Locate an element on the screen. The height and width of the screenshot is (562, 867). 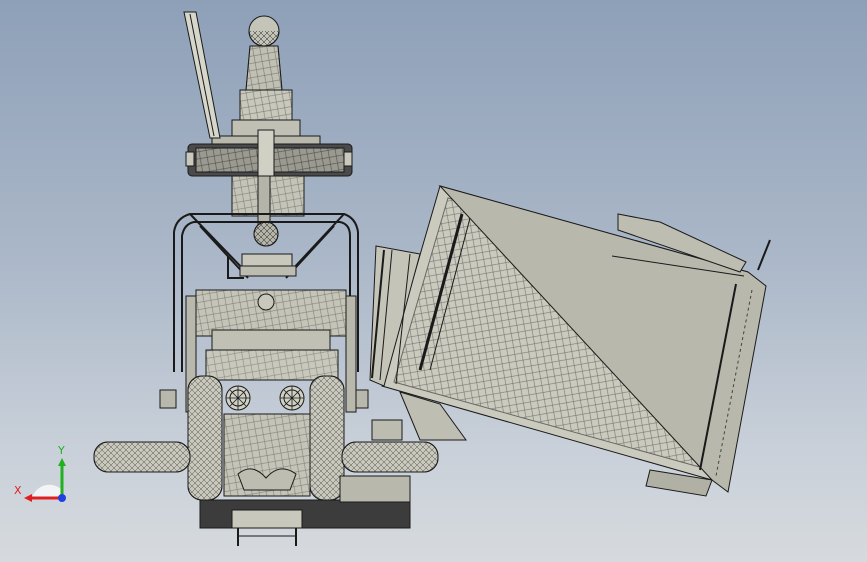
x-axis-label: X is located at coordinates (18, 490).